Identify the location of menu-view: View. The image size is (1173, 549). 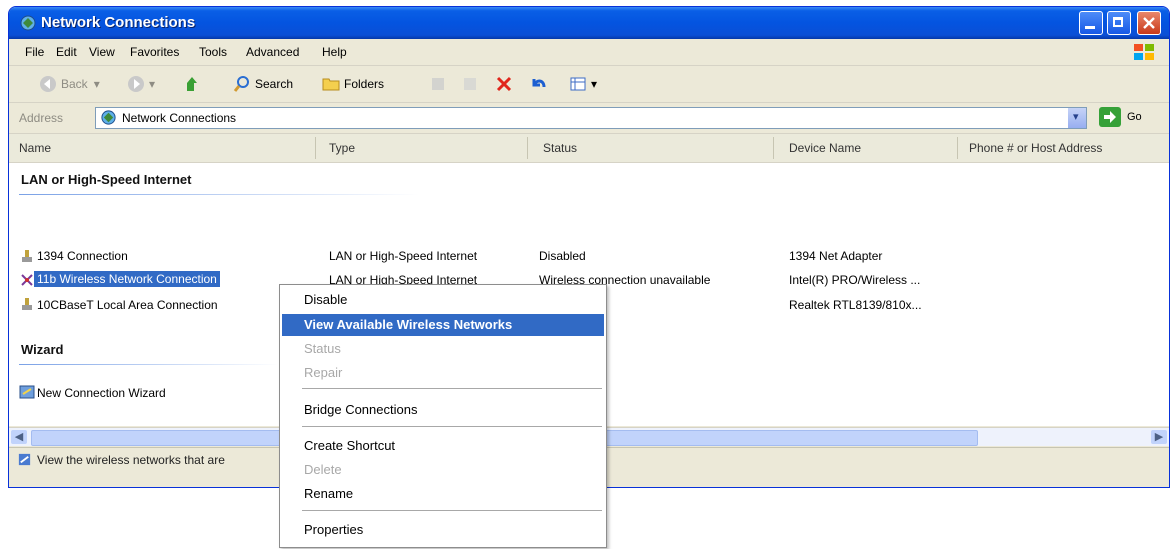
(102, 52).